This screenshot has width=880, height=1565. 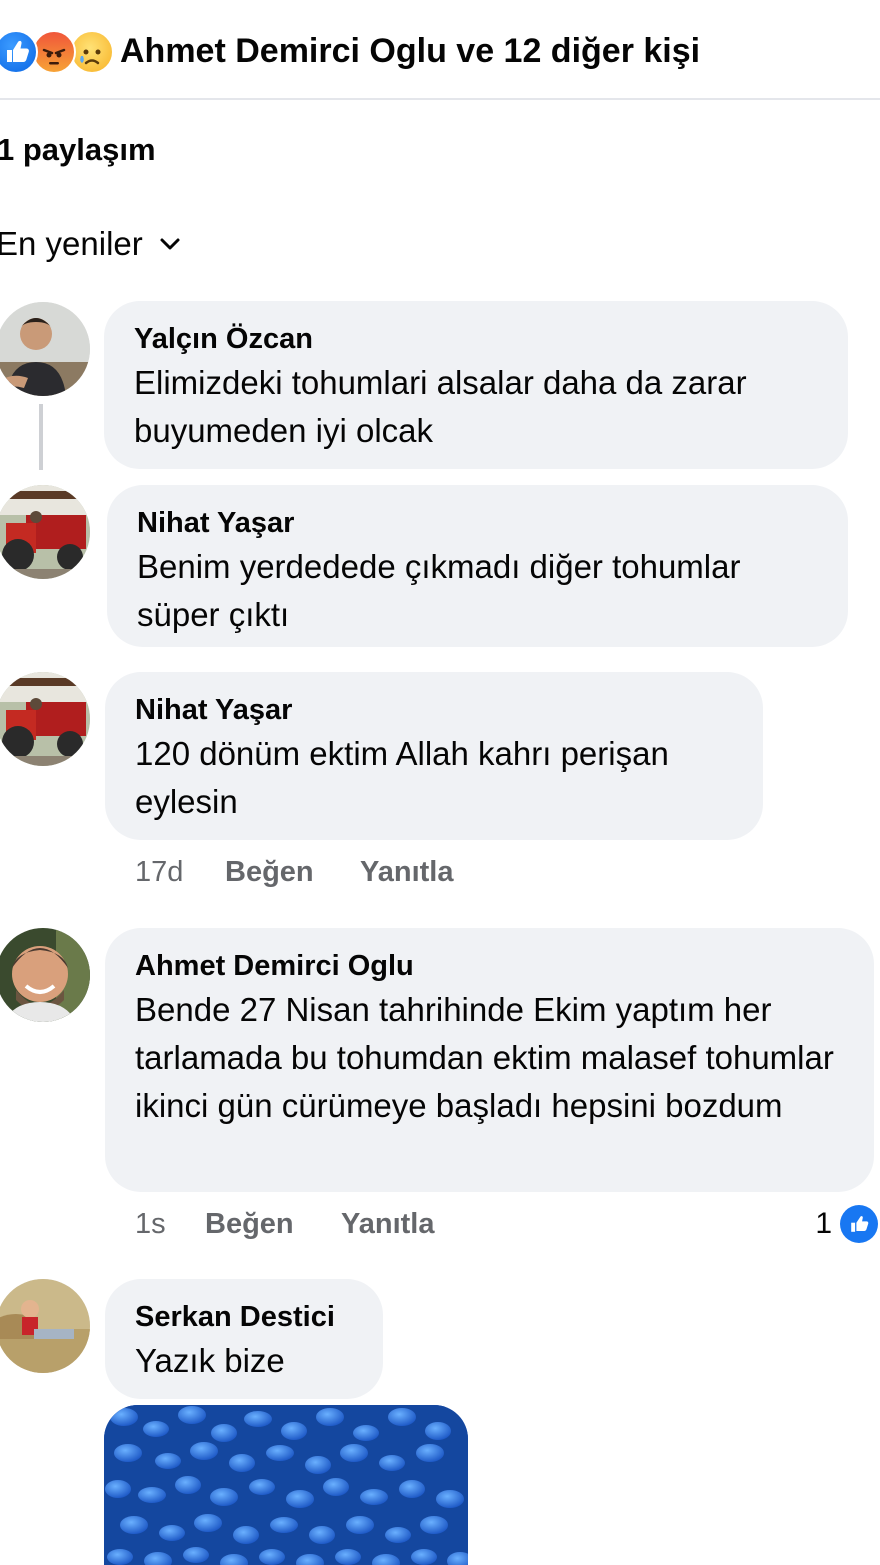 What do you see at coordinates (244, 1339) in the screenshot?
I see `comment-bubble: Serkan Destici Yazık bize` at bounding box center [244, 1339].